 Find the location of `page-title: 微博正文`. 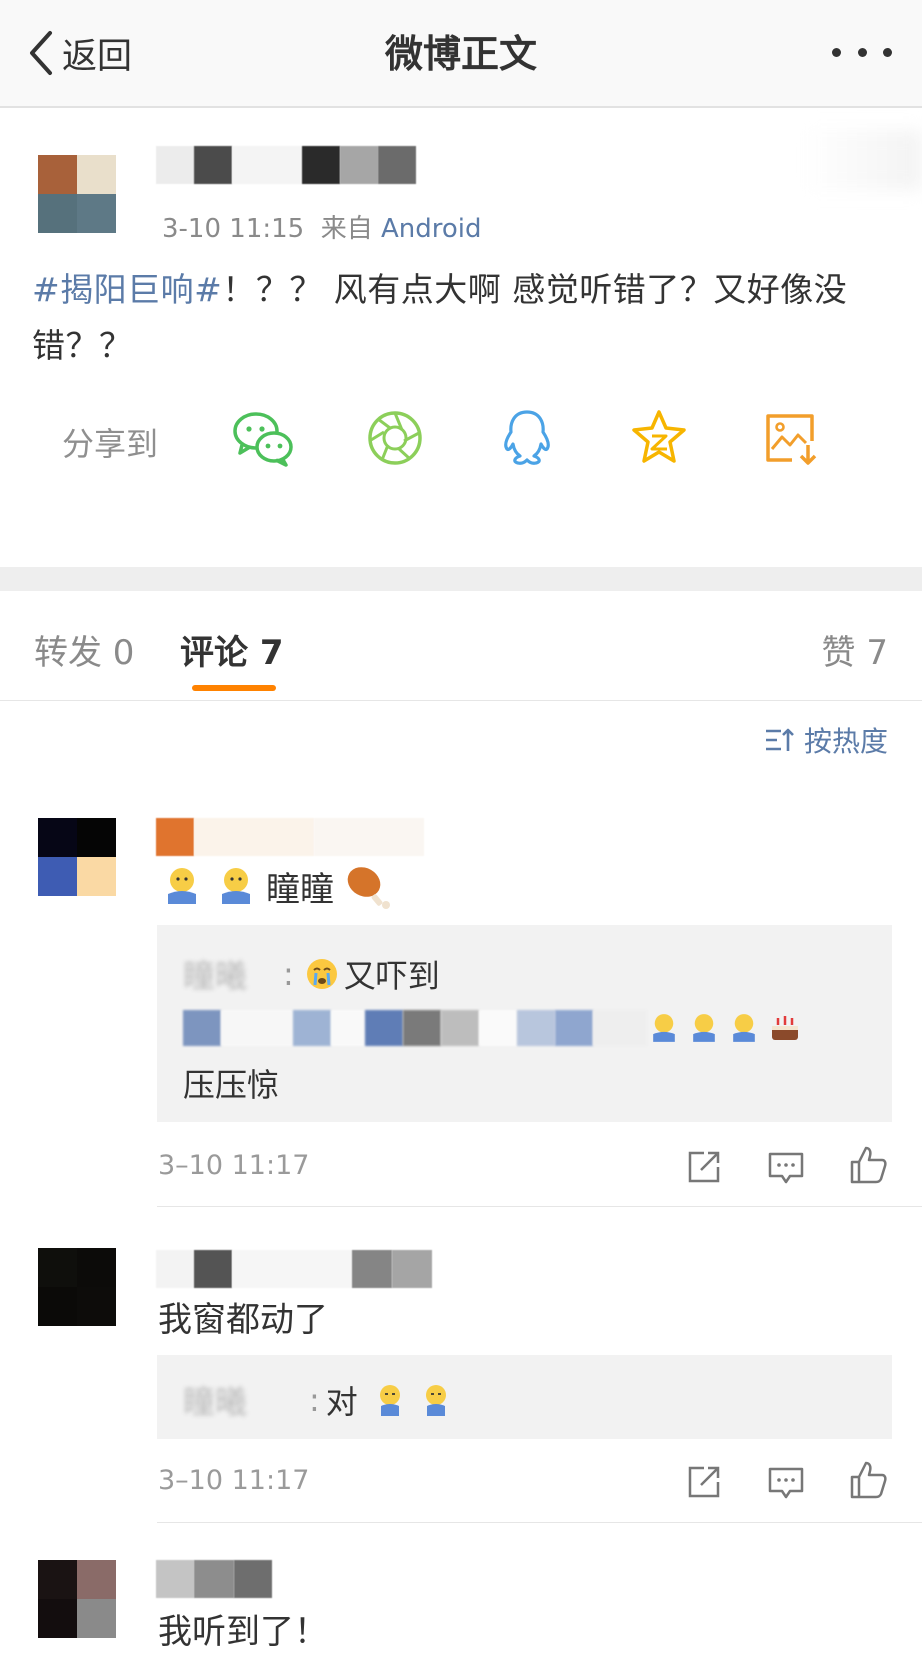

page-title: 微博正文 is located at coordinates (460, 54).